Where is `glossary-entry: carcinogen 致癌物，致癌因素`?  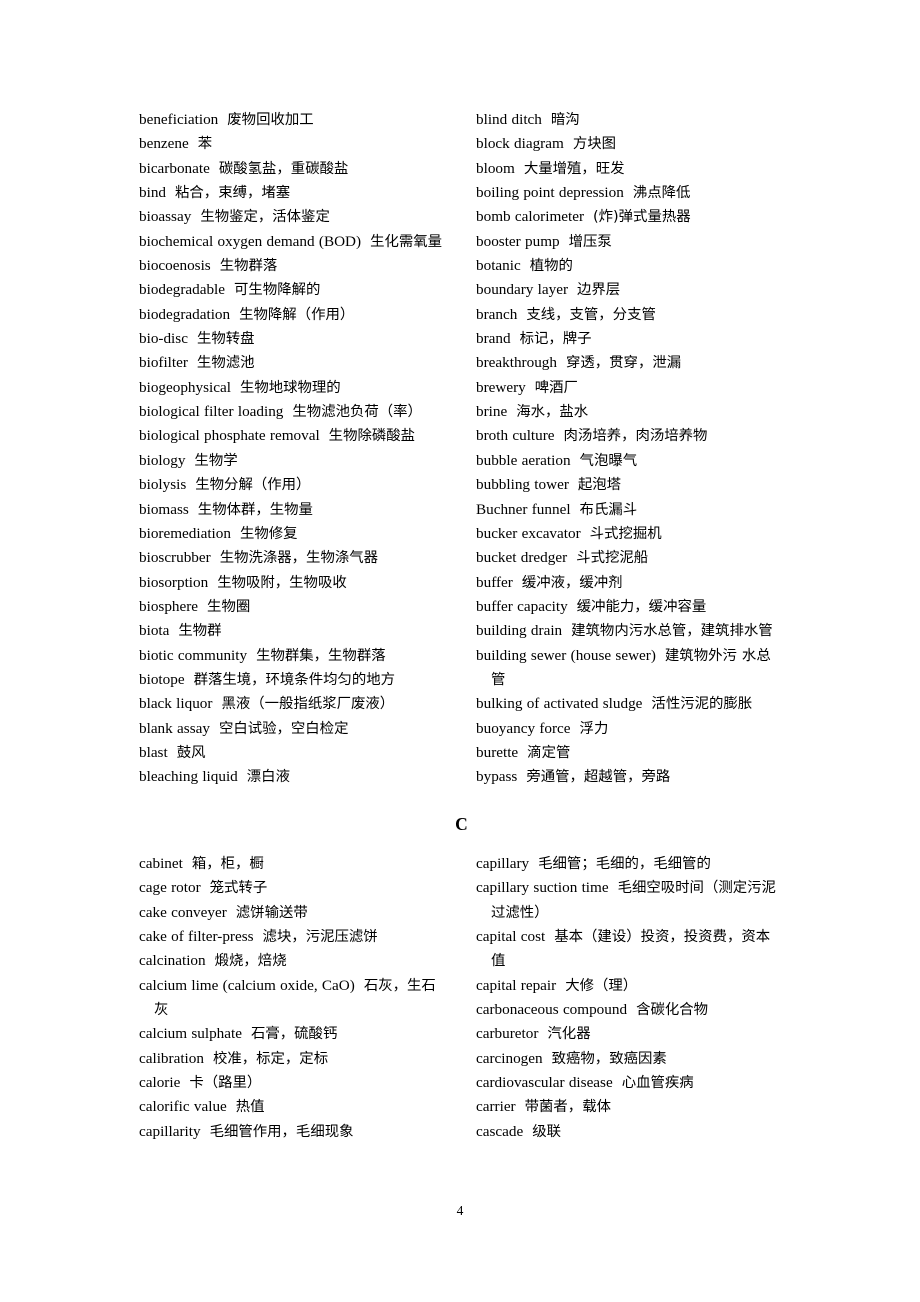
glossary-entry: carcinogen 致癌物，致癌因素 is located at coordinates (628, 1059).